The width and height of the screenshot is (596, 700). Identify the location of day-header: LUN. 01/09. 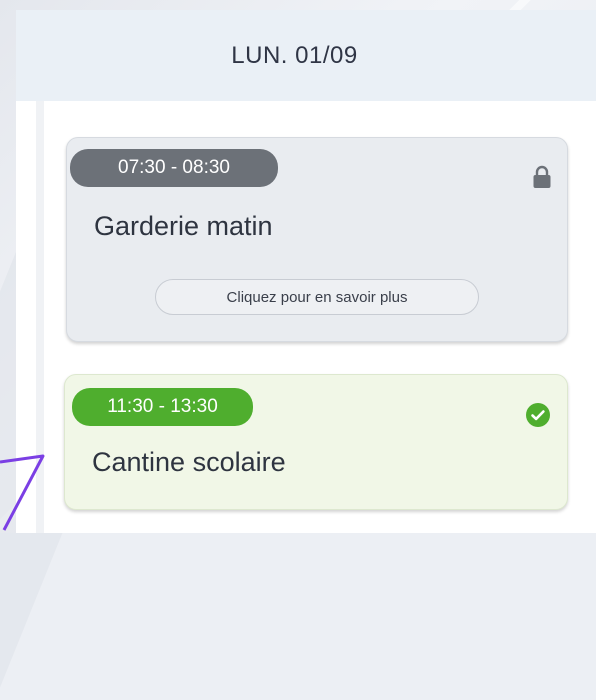
(306, 55).